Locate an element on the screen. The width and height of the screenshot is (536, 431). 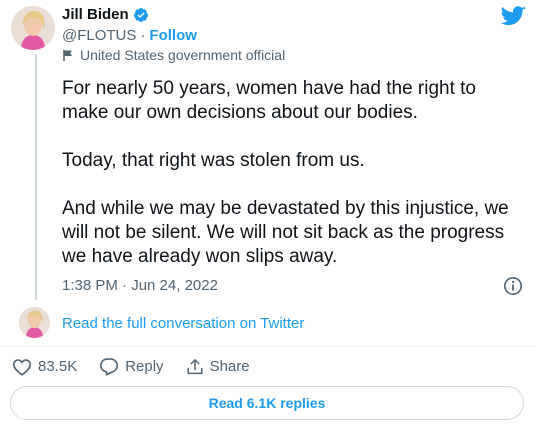
like-count: 83.5K is located at coordinates (58, 366).